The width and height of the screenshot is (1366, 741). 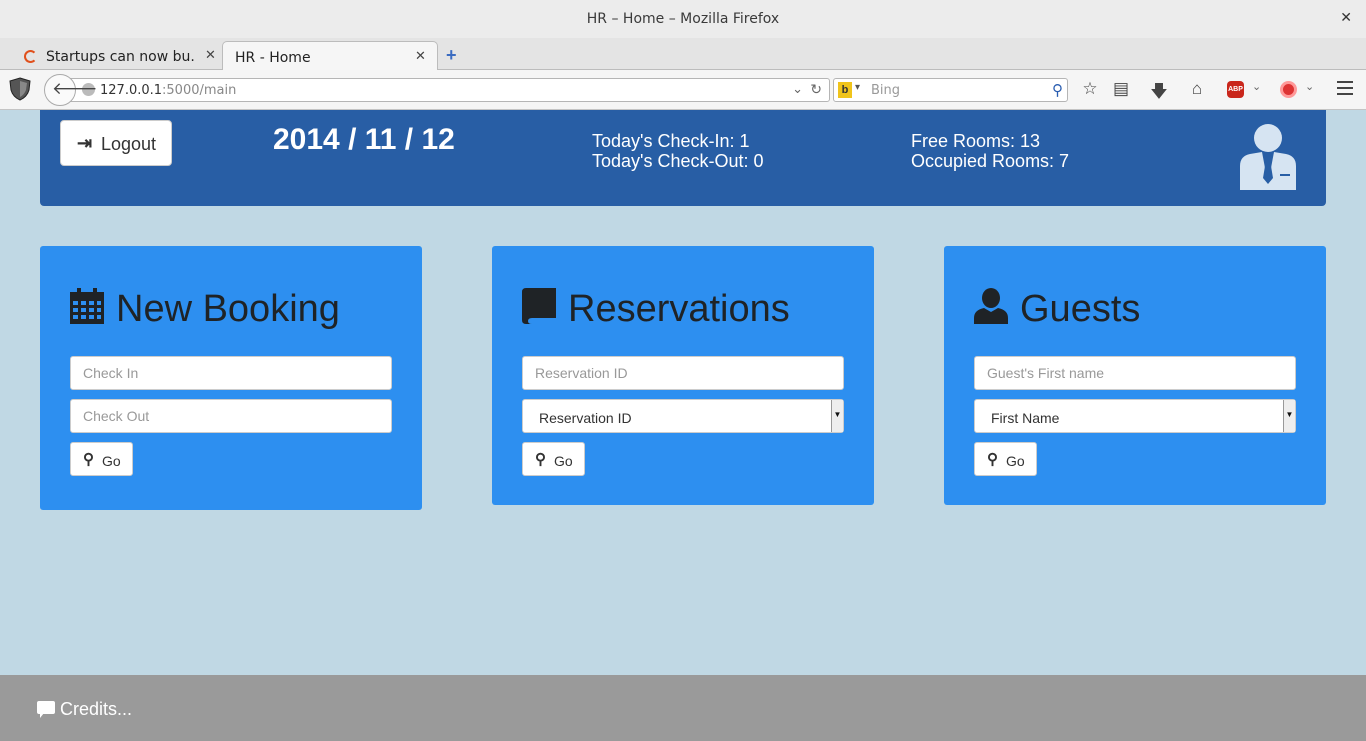 I want to click on reservation-search-type-select: Reservation ID ▼, so click(x=683, y=416).